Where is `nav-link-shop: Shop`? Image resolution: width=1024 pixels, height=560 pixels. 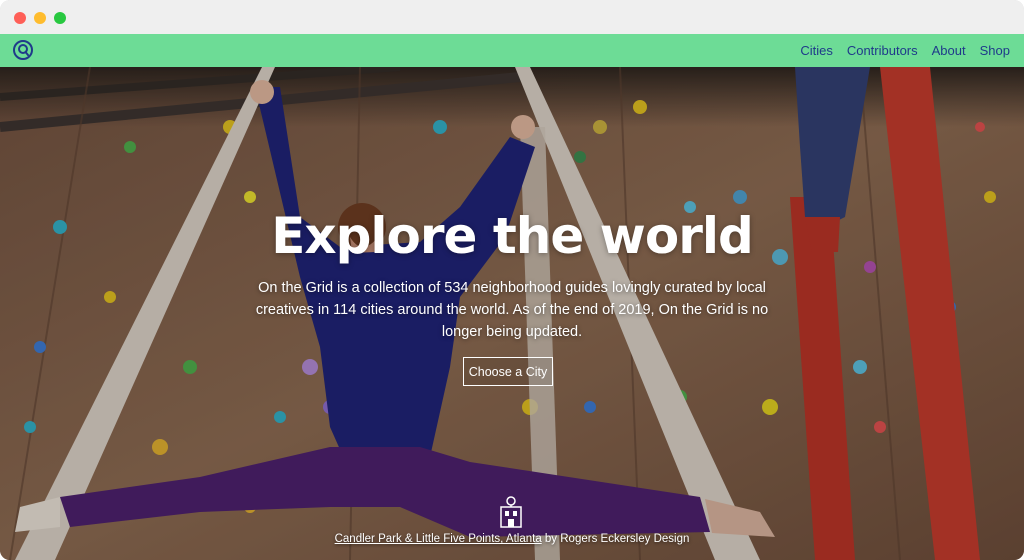 nav-link-shop: Shop is located at coordinates (995, 50).